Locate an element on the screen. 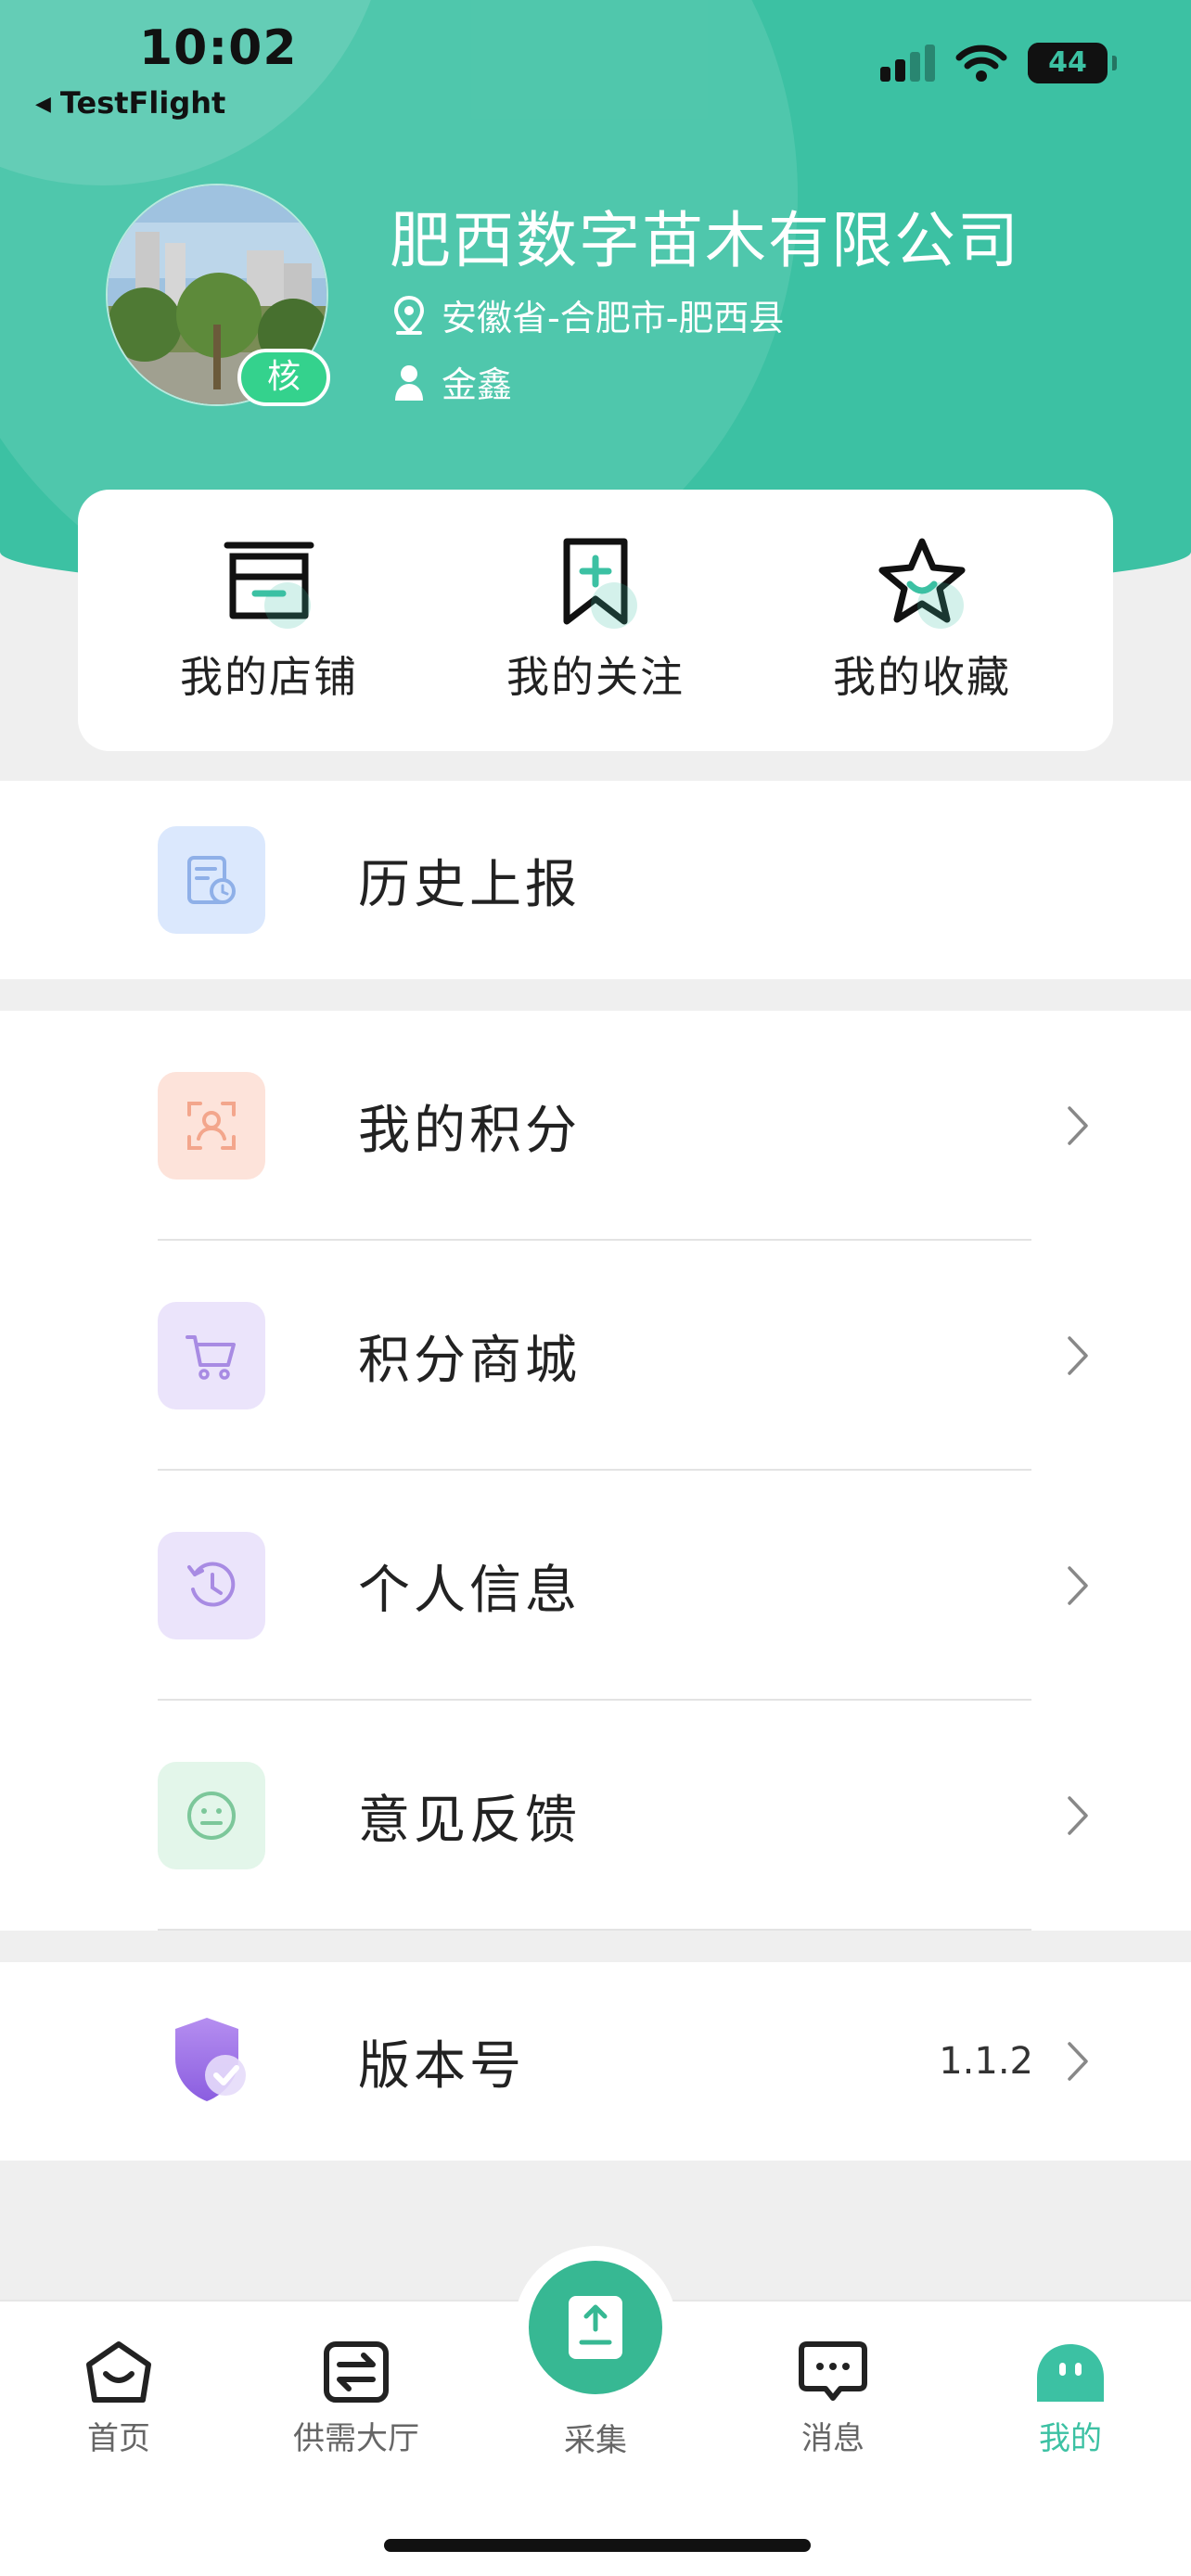  row-label: 版本号 is located at coordinates (441, 2066).